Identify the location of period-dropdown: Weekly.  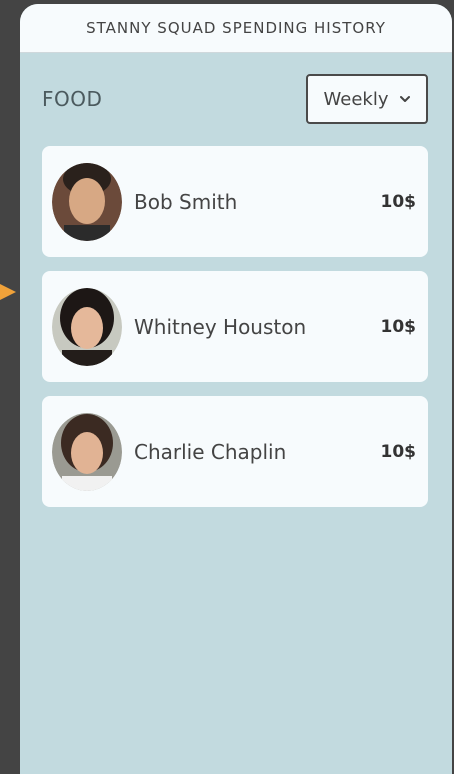
(367, 99).